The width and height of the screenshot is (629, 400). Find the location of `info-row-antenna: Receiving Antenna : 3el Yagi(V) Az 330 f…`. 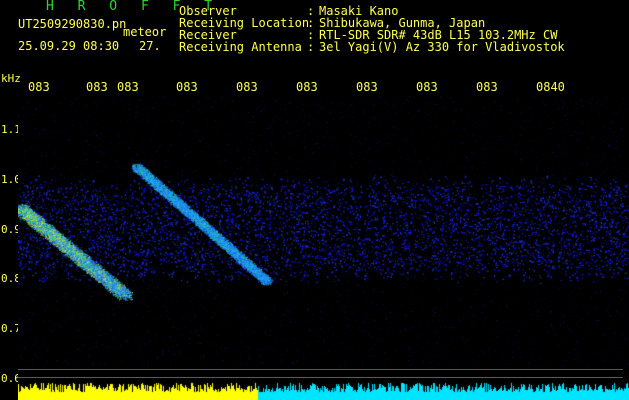

info-row-antenna: Receiving Antenna : 3el Yagi(V) Az 330 f… is located at coordinates (372, 47).